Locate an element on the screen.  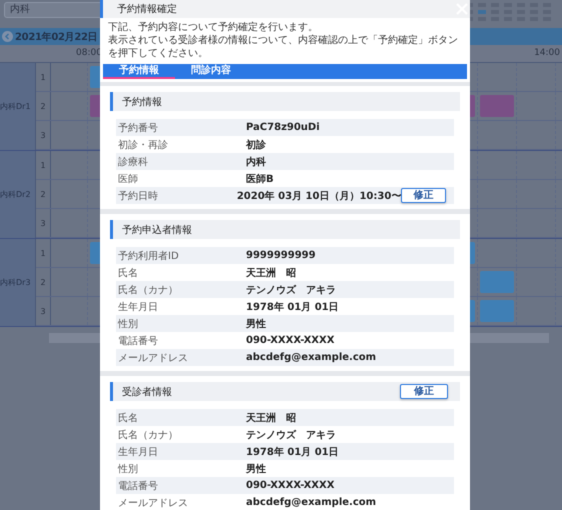
section-title: 予約情報 is located at coordinates (142, 102).